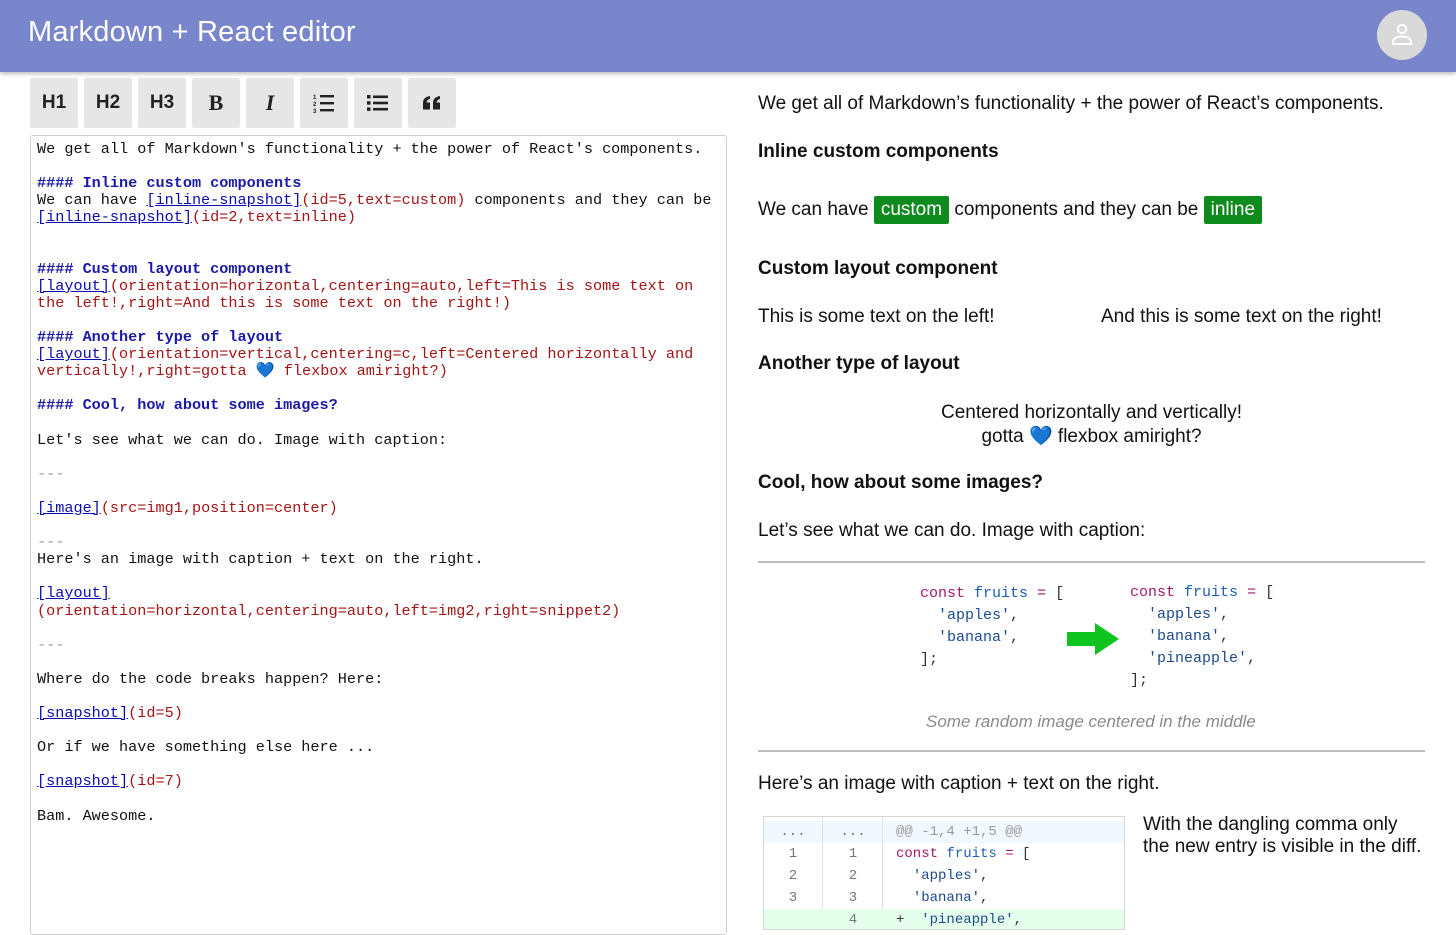 The width and height of the screenshot is (1456, 935). I want to click on diff-new-line-number: 2, so click(853, 876).